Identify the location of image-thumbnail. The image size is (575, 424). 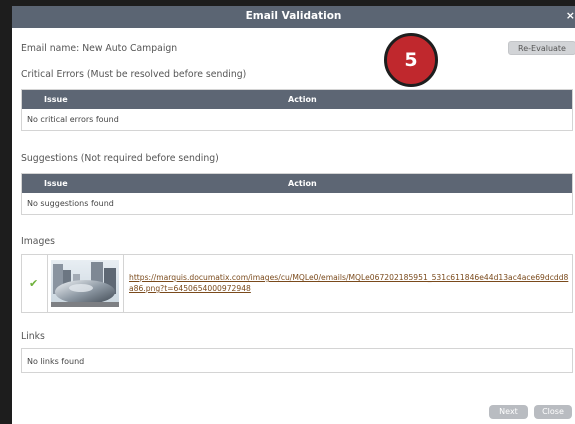
(85, 283).